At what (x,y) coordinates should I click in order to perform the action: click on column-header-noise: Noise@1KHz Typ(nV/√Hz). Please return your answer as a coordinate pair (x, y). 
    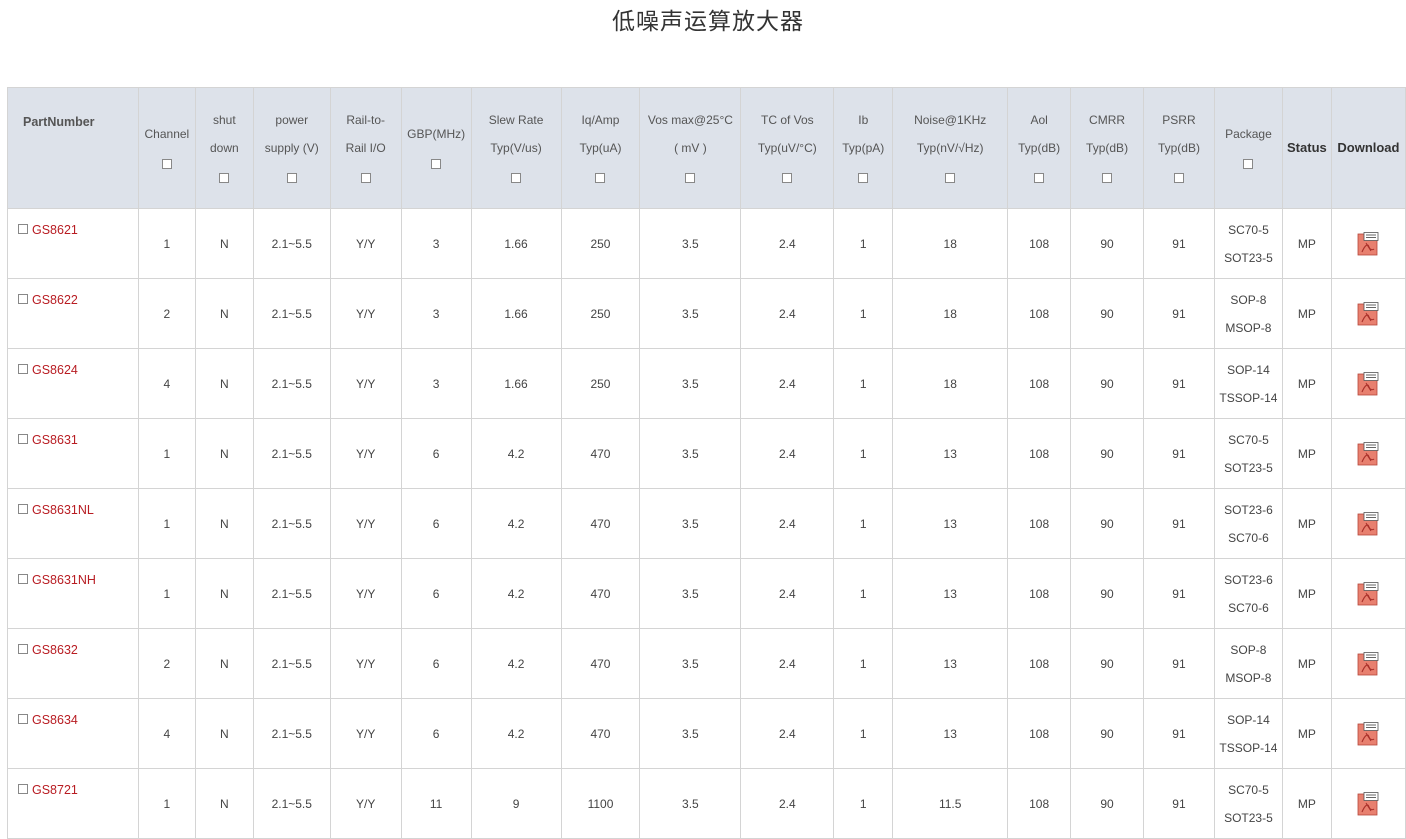
    Looking at the image, I should click on (950, 148).